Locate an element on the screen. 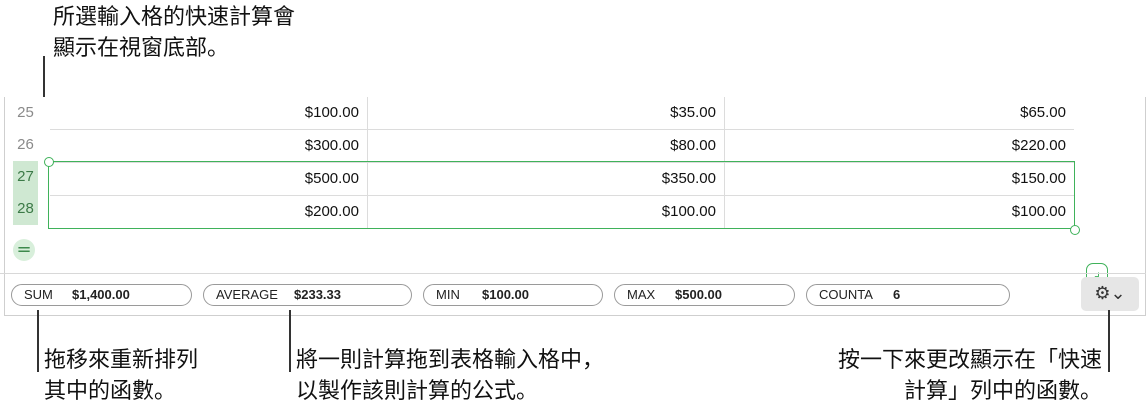 The height and width of the screenshot is (412, 1146). selection-handle-top-left is located at coordinates (49, 162).